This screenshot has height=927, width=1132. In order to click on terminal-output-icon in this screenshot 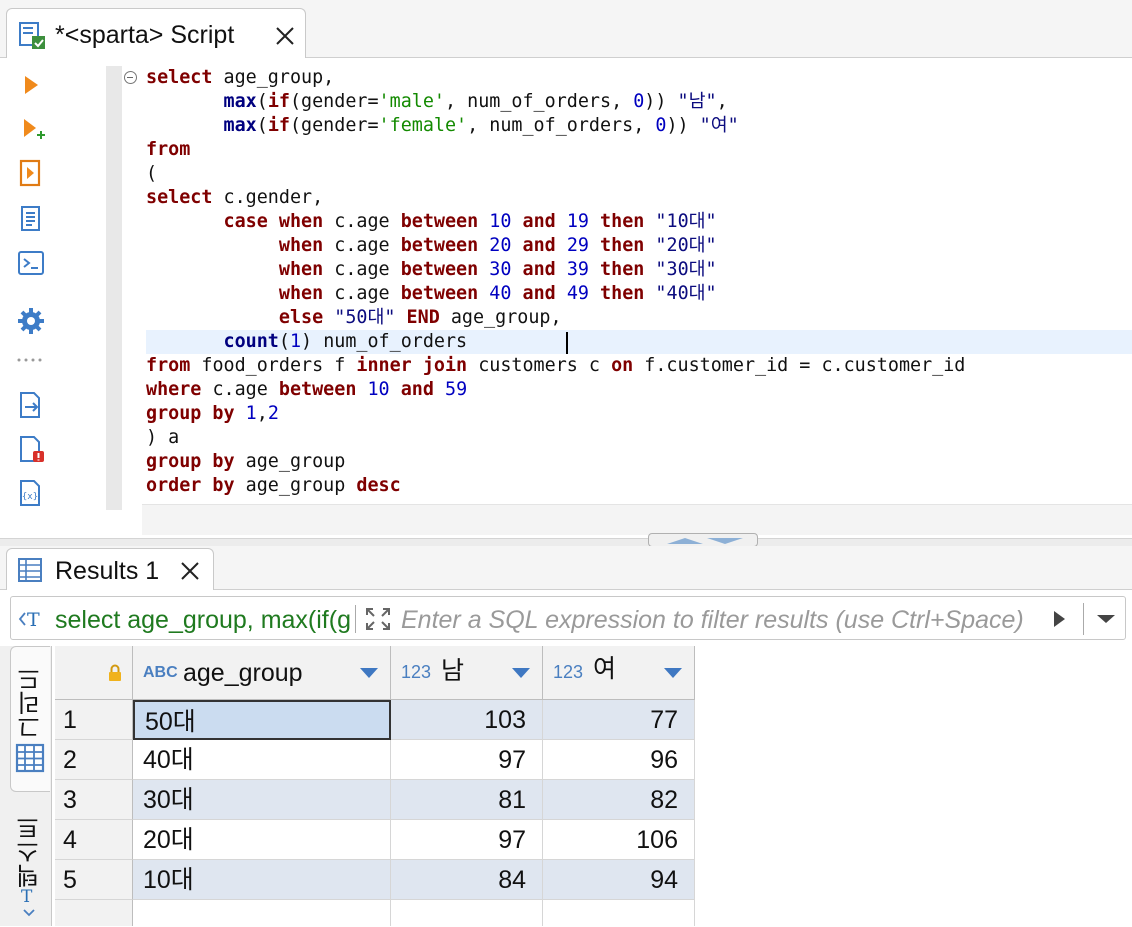, I will do `click(31, 263)`.